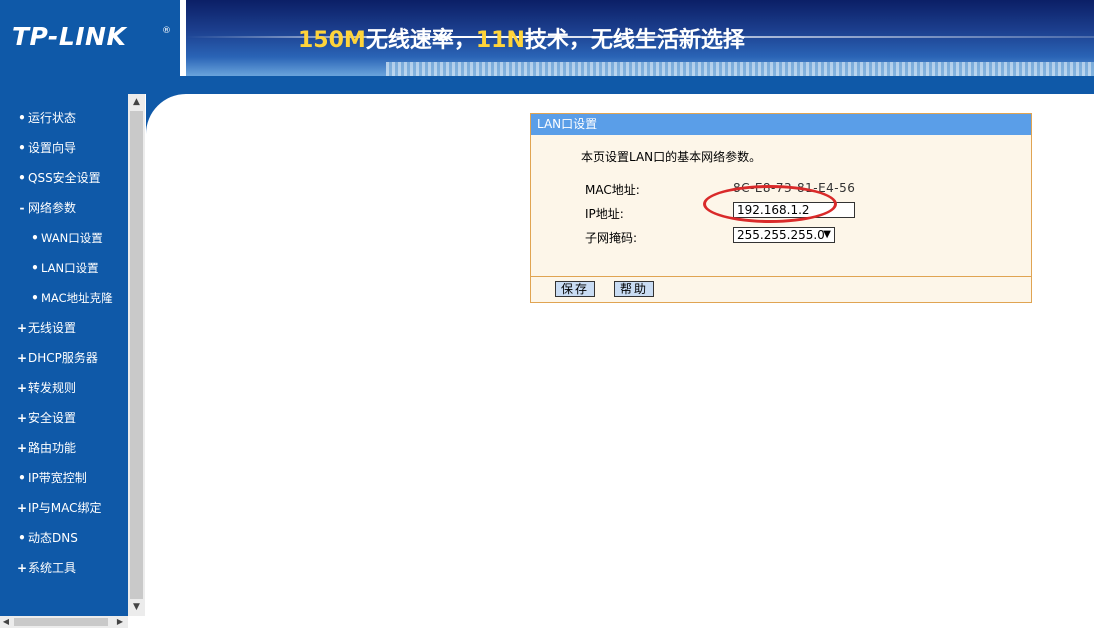  What do you see at coordinates (611, 238) in the screenshot?
I see `subnet-mask-label: 子网掩码:` at bounding box center [611, 238].